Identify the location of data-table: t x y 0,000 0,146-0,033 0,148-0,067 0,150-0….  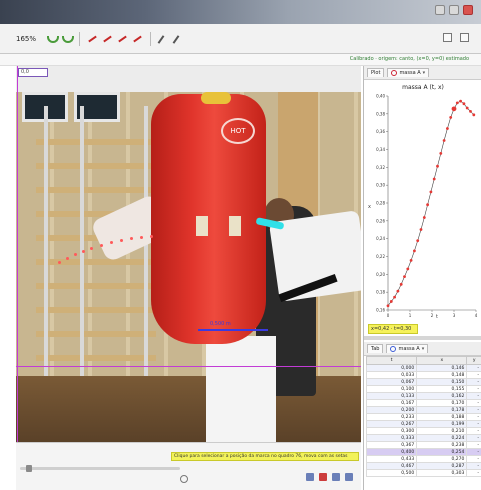
(423, 422).